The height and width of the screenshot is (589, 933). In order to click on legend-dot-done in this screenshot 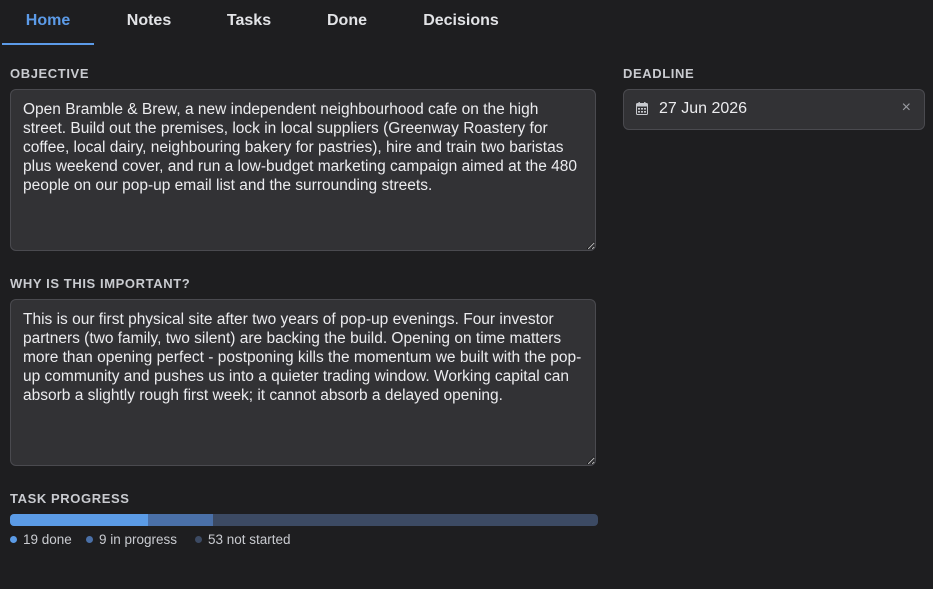, I will do `click(13, 539)`.